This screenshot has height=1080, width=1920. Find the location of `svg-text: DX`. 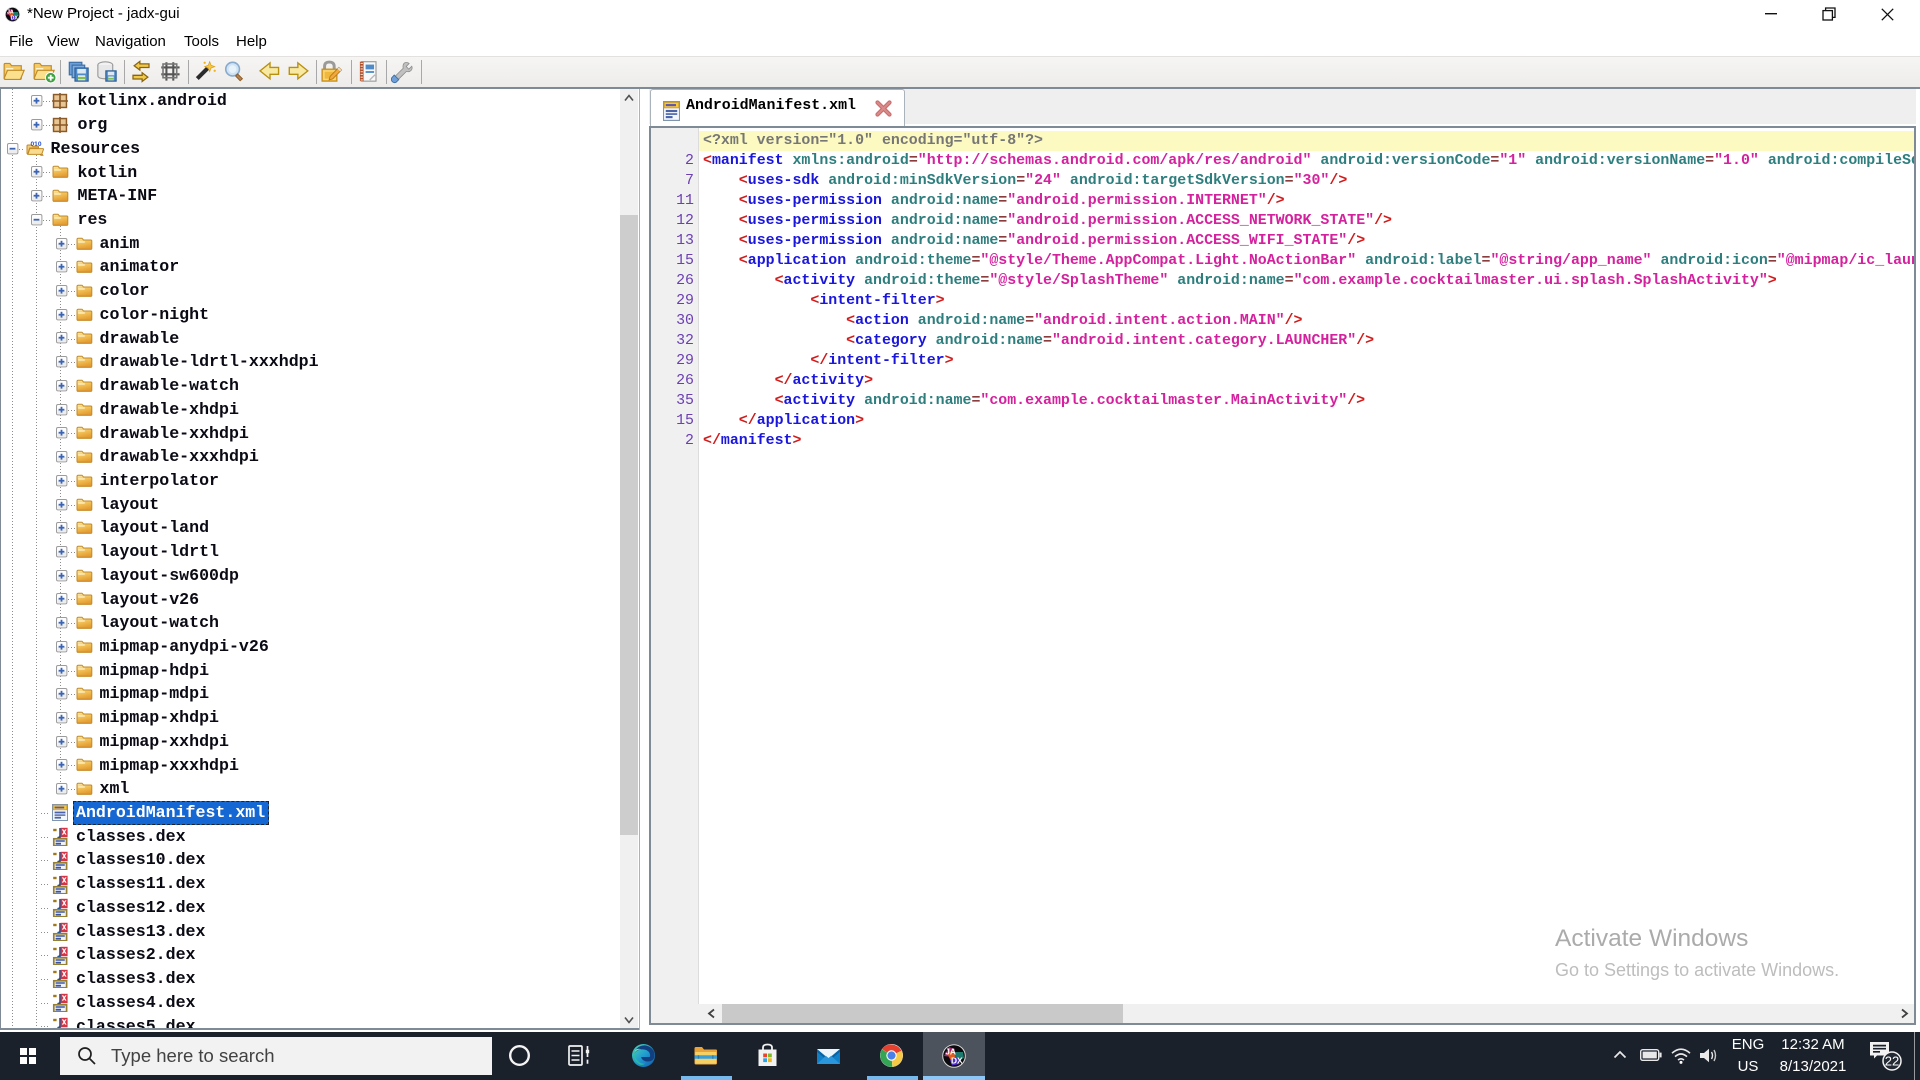

svg-text: DX is located at coordinates (15, 18).